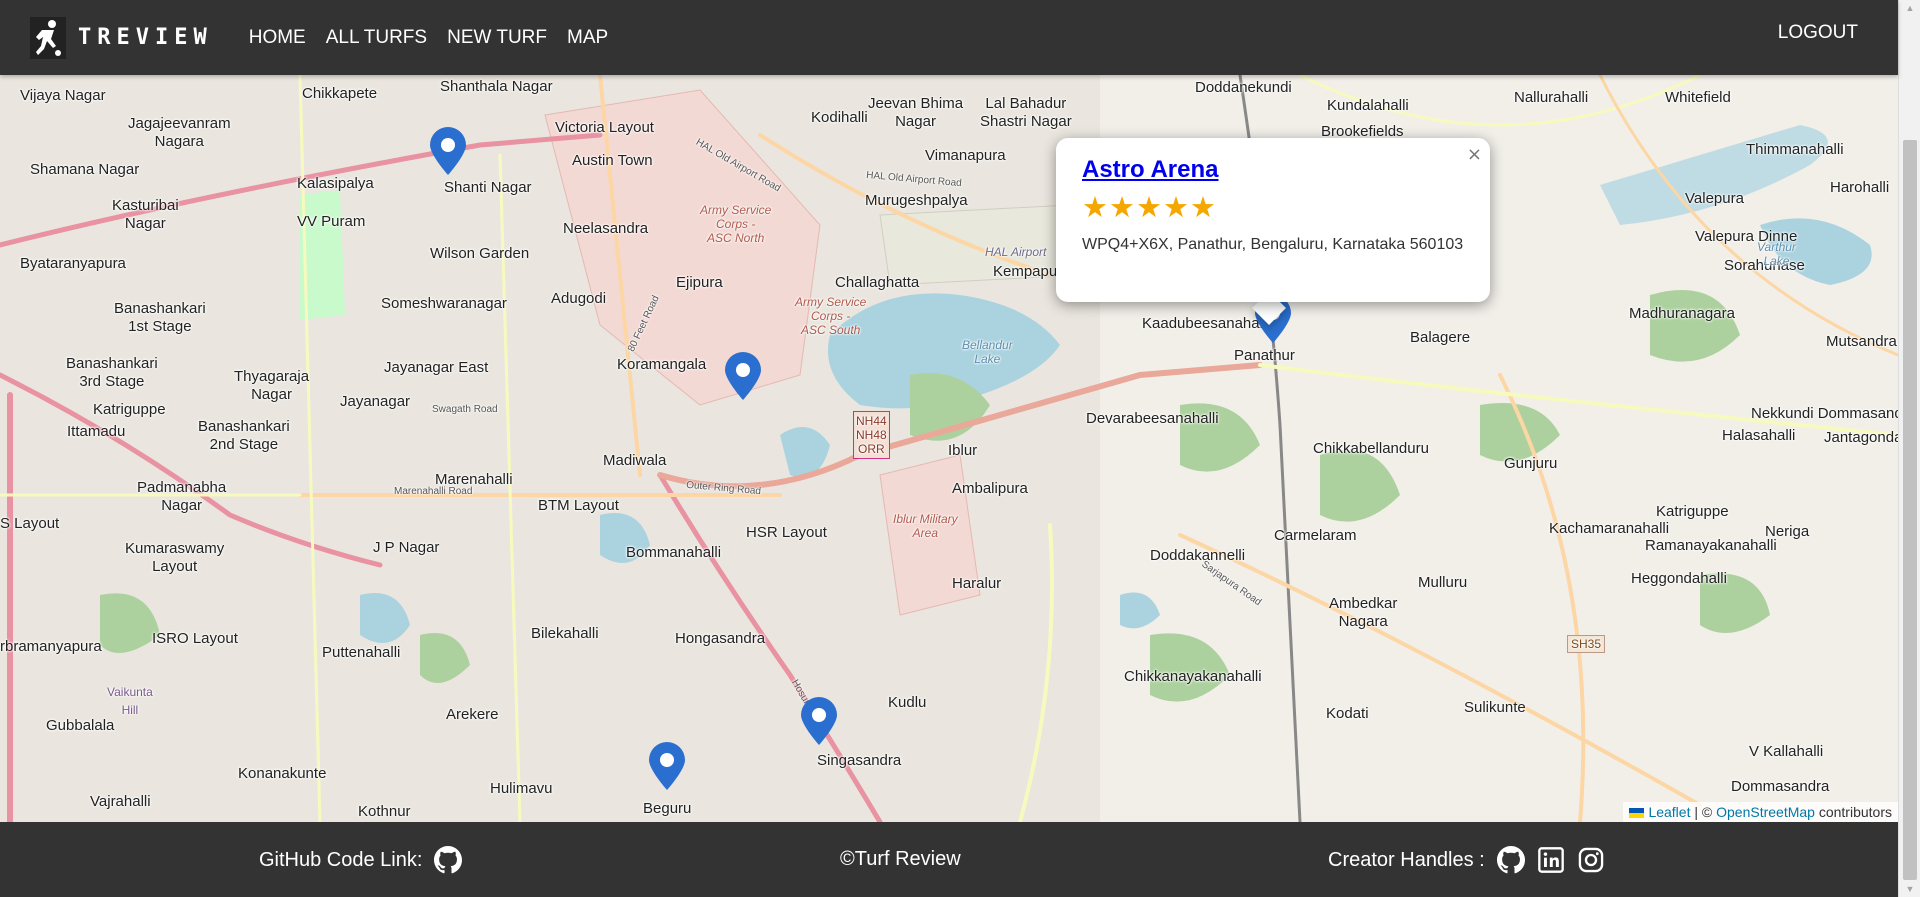 The height and width of the screenshot is (897, 1920). Describe the element at coordinates (900, 859) in the screenshot. I see `copyright-text: ©Turf Review` at that location.